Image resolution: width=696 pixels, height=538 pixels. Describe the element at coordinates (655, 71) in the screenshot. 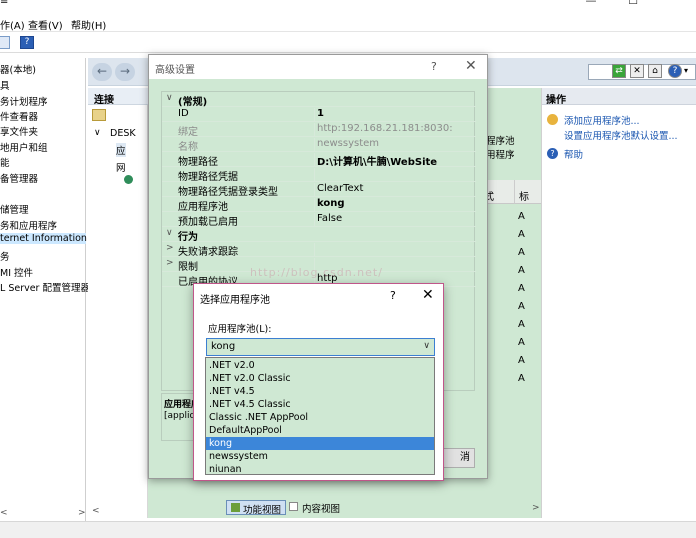

I see `home-icon: ⌂` at that location.